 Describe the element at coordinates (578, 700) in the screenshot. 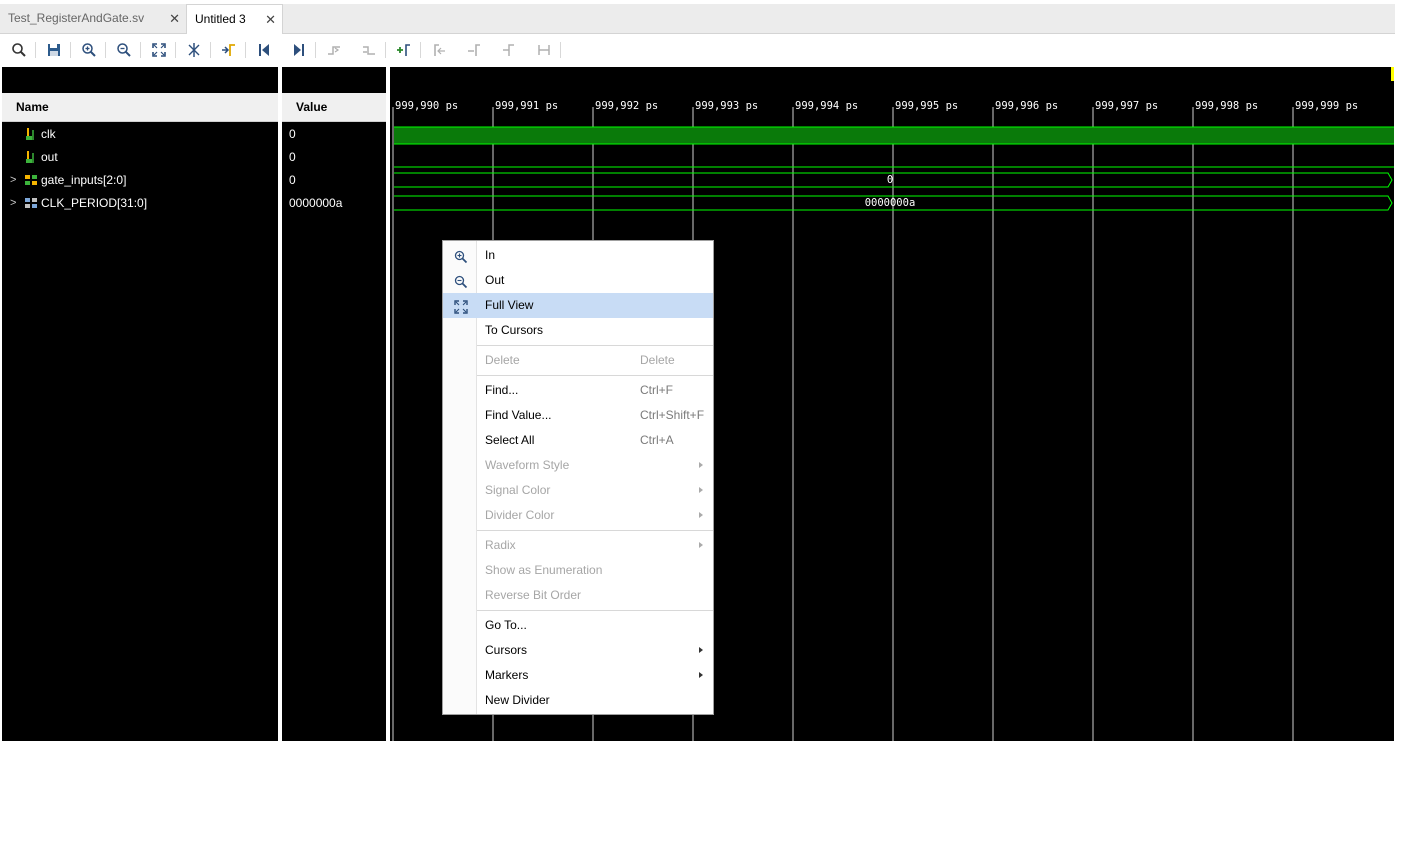

I see `menu-item-new-divider: New Divider` at that location.